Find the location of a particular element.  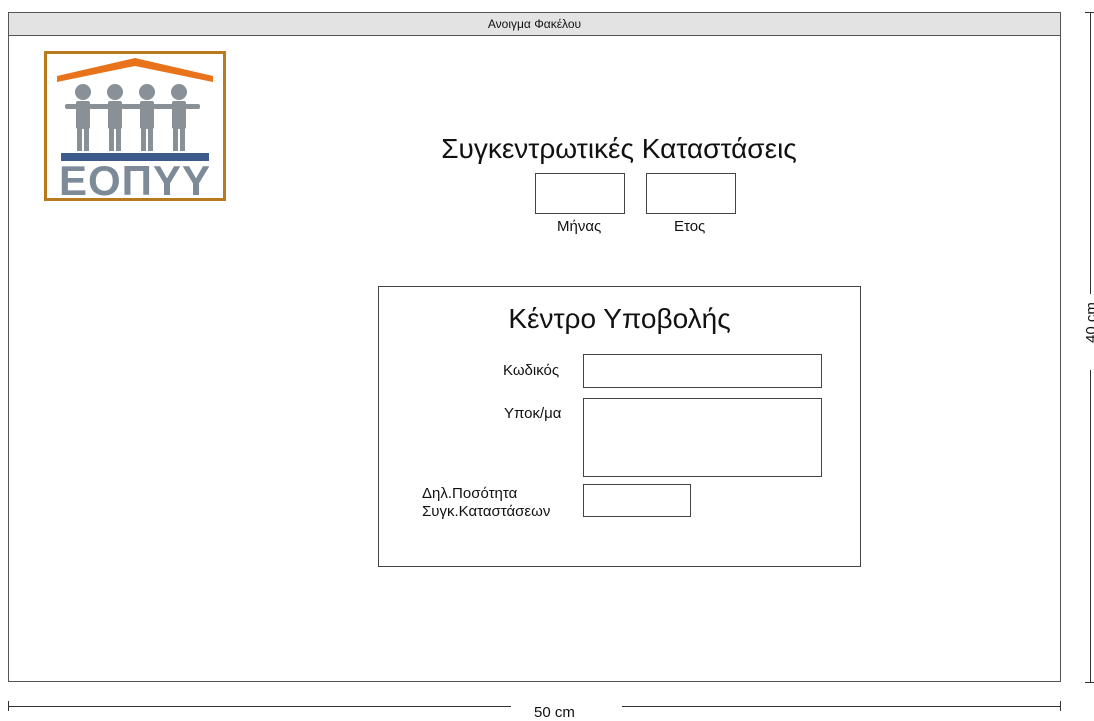

height-dim-label: 40 cm is located at coordinates (1088, 322).